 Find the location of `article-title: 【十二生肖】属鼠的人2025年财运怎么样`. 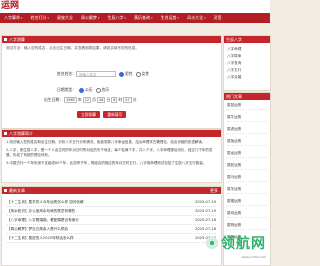

article-title: 【十二生肖】属鼠的人2025年财运怎么样 is located at coordinates (40, 238).